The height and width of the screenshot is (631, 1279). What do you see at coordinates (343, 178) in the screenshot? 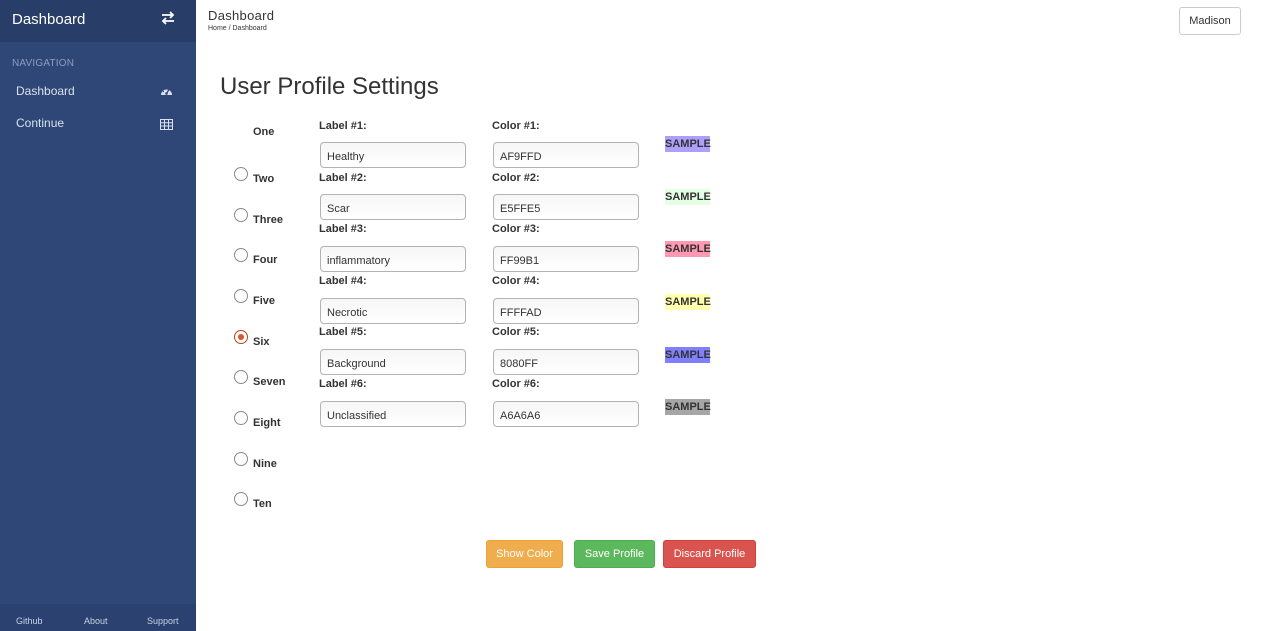
I see `label-2-title: Label #2:` at bounding box center [343, 178].